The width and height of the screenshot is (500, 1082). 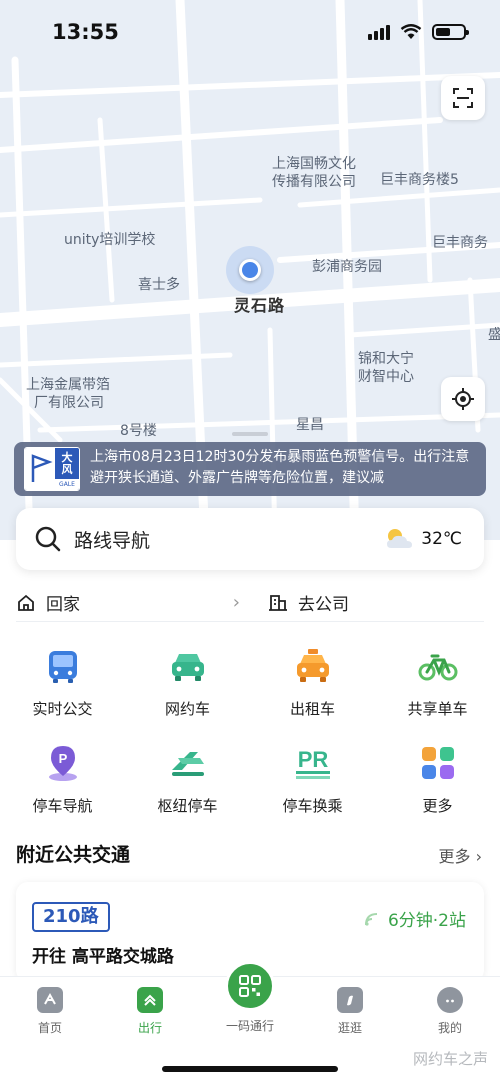 What do you see at coordinates (159, 285) in the screenshot?
I see `map-label-xishiduo: 喜士多` at bounding box center [159, 285].